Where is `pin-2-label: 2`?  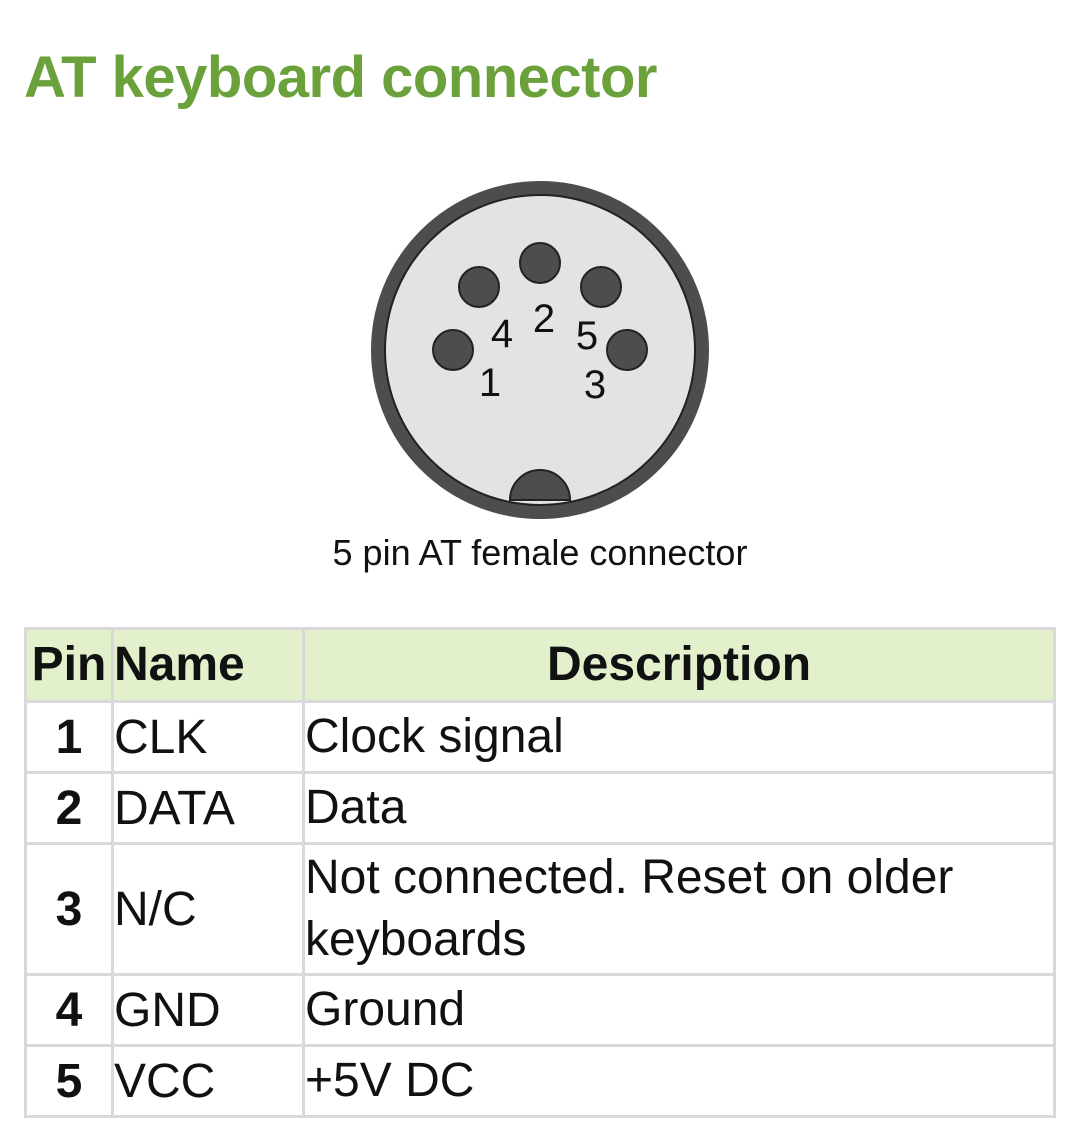
pin-2-label: 2 is located at coordinates (544, 319).